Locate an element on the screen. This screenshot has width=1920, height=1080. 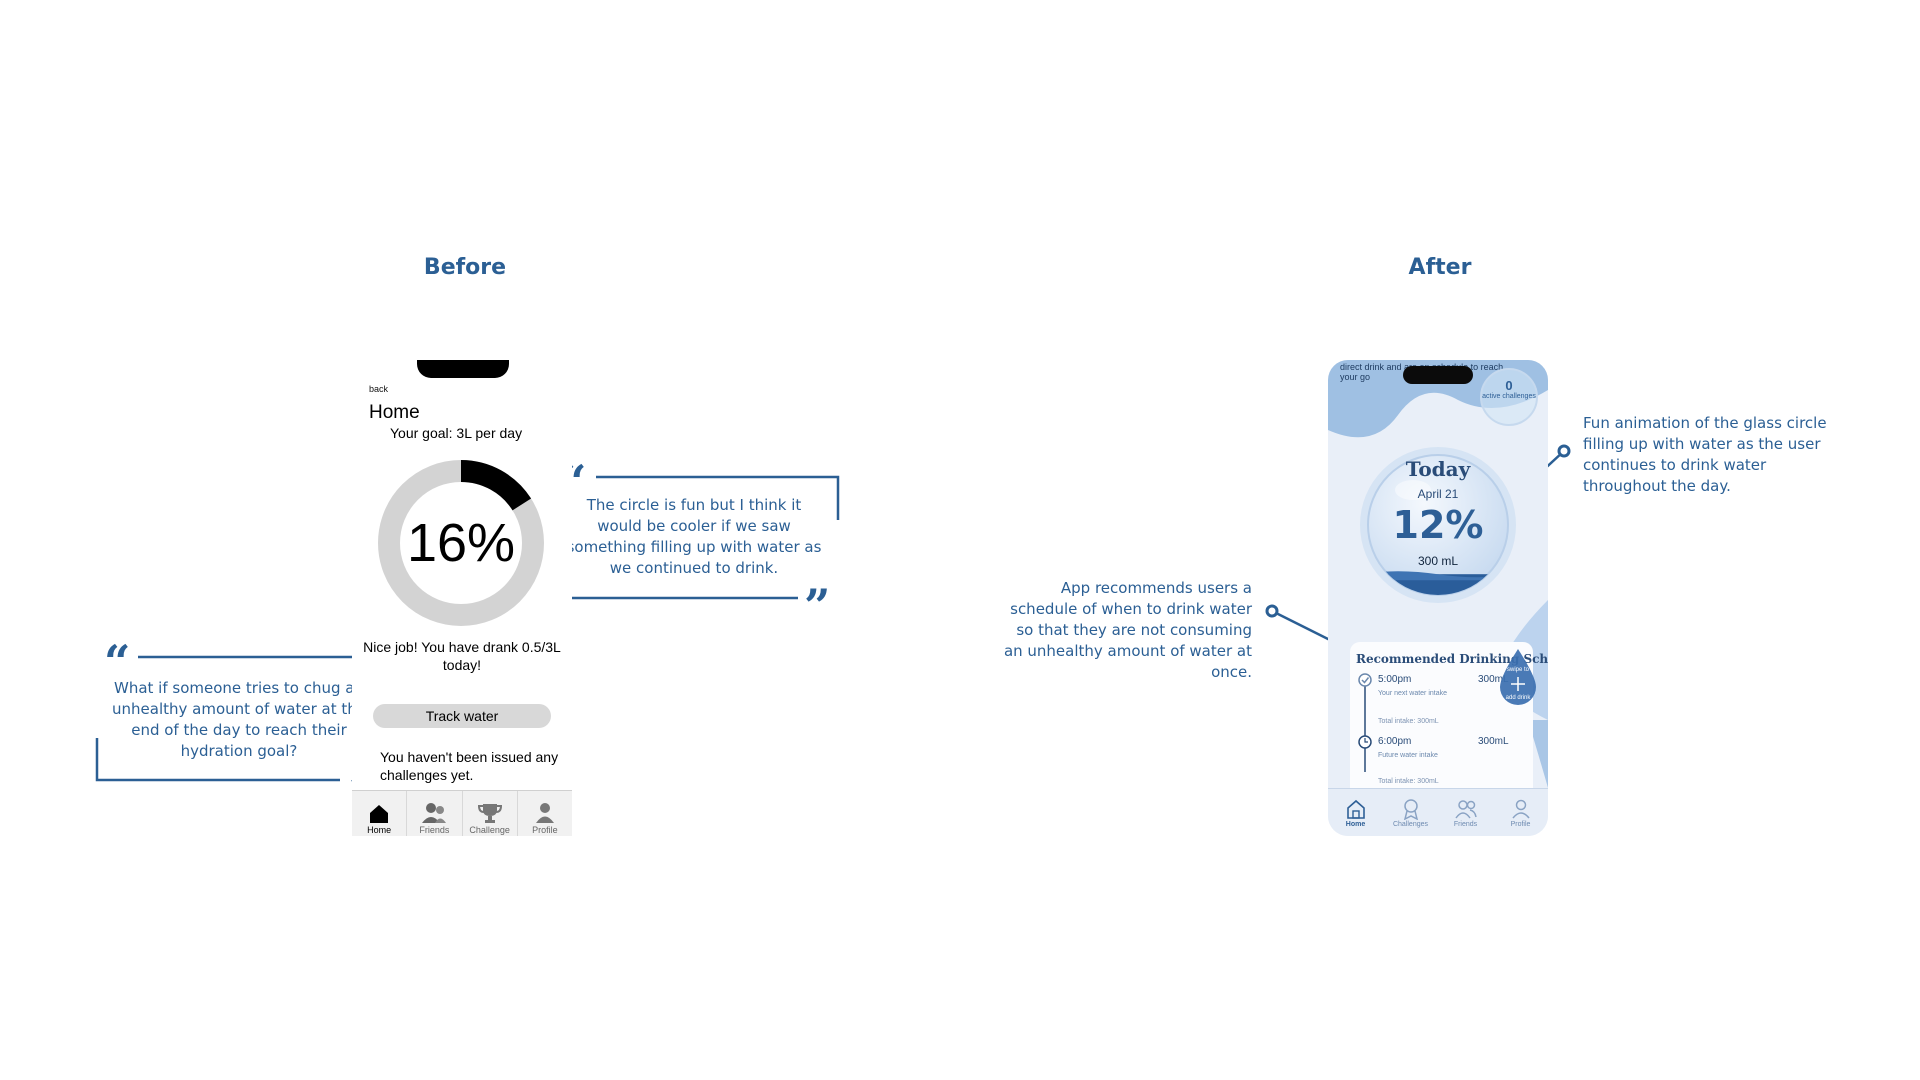
trophy-icon is located at coordinates (489, 813).